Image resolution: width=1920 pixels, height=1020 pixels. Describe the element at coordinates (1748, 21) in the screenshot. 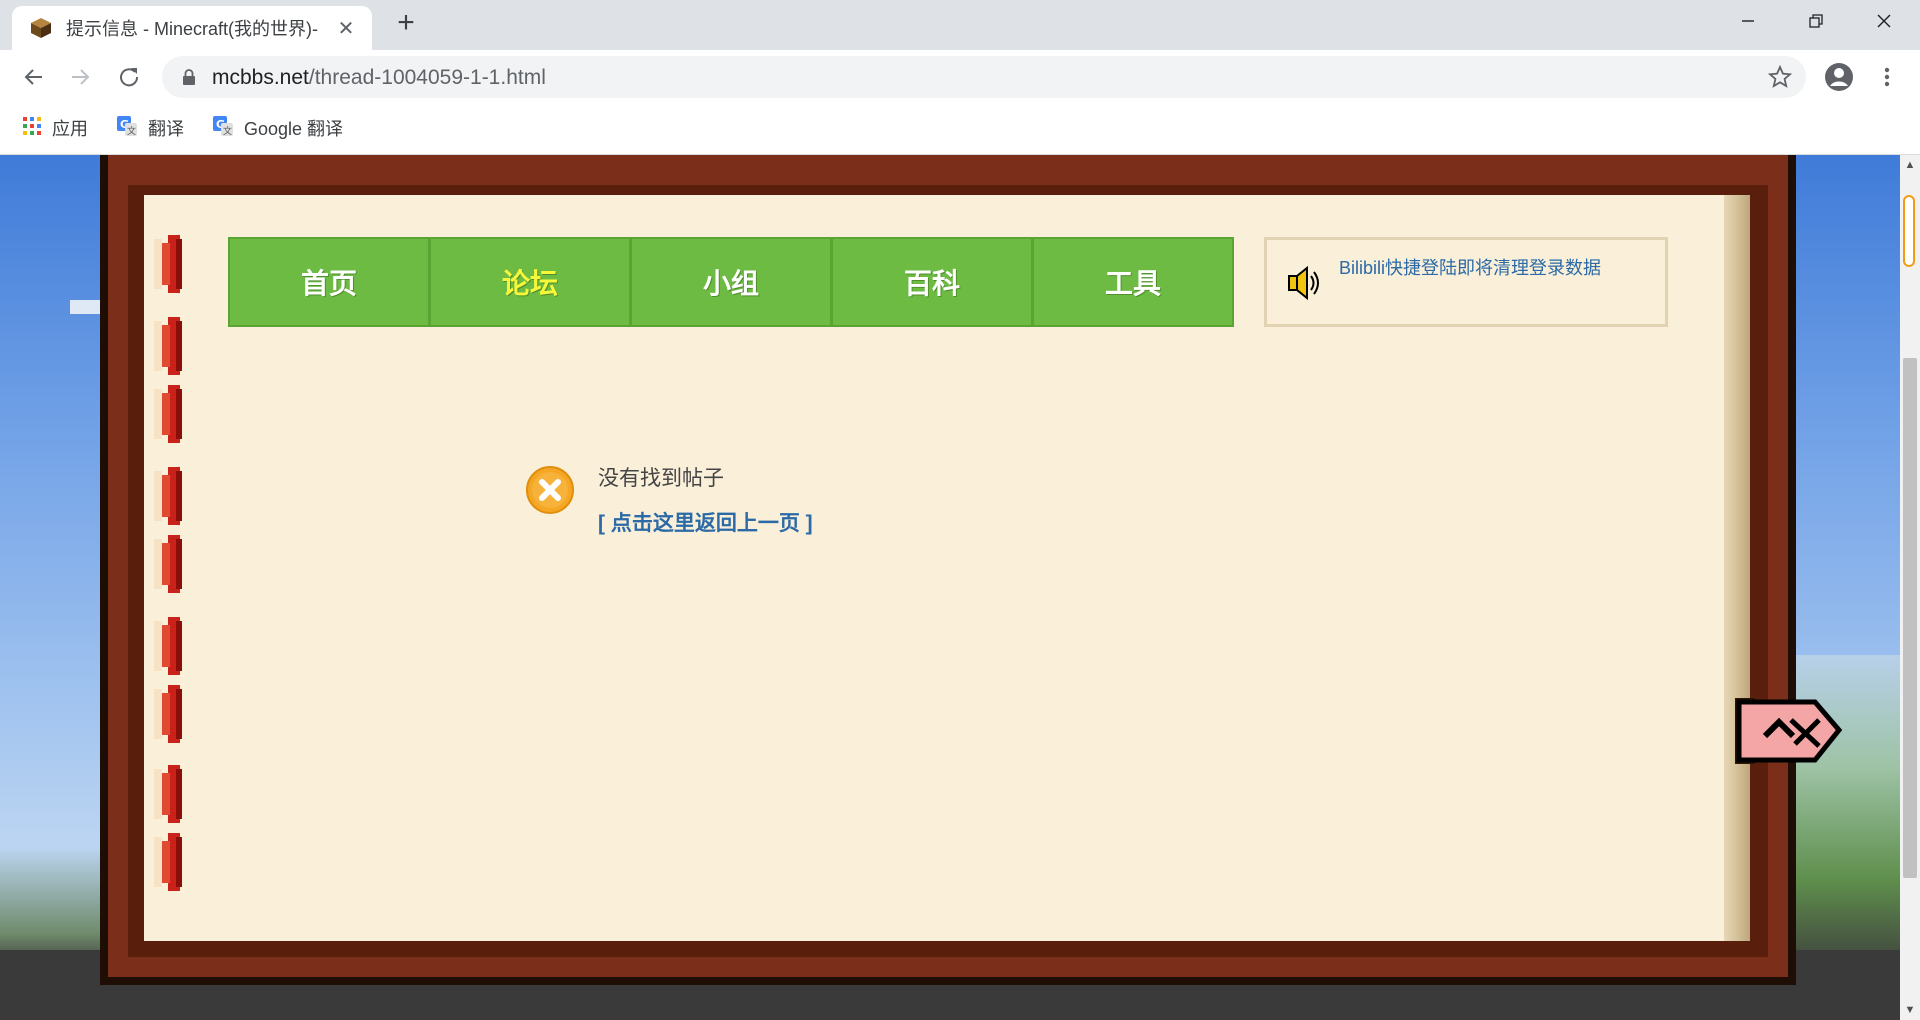

I see `minimize-icon` at that location.